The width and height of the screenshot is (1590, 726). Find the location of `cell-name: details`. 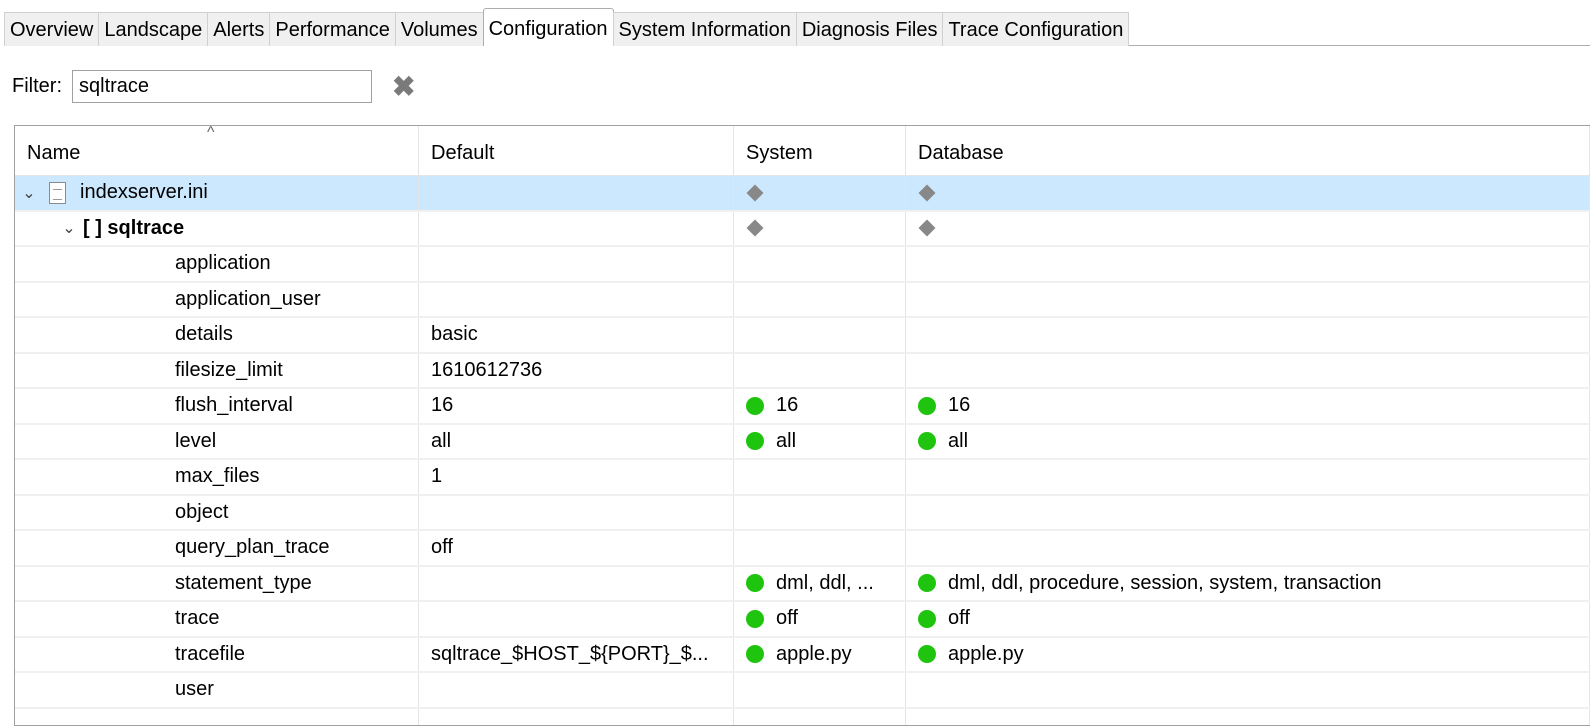

cell-name: details is located at coordinates (217, 335).